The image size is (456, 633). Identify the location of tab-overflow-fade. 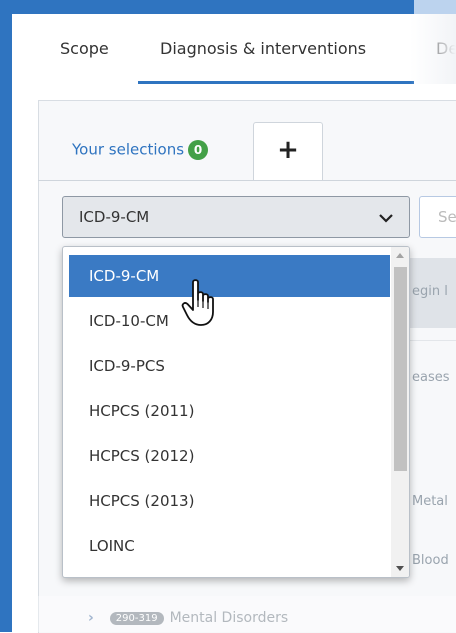
(433, 49).